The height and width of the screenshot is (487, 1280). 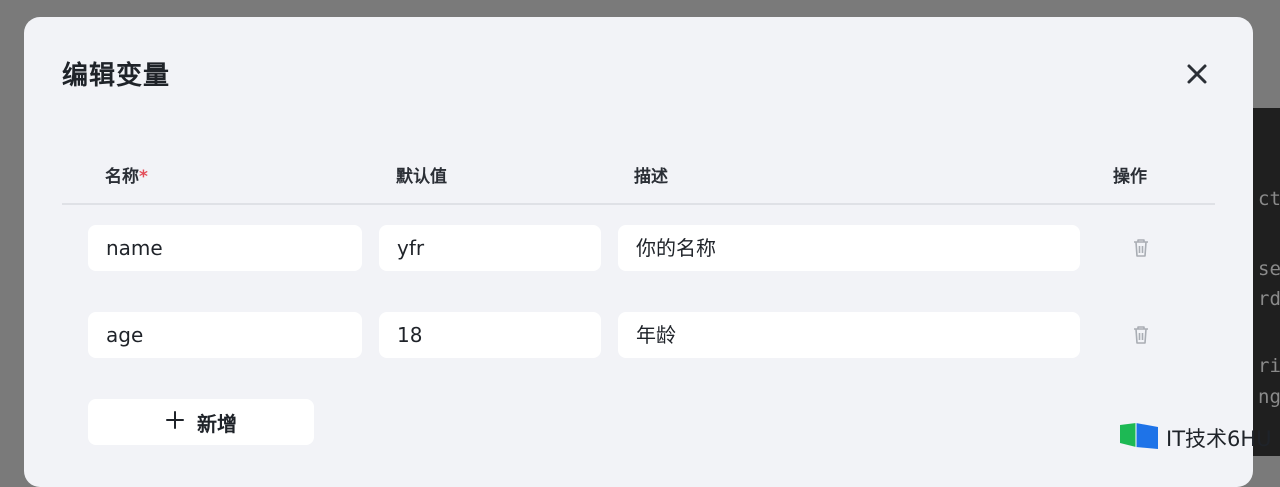 What do you see at coordinates (849, 248) in the screenshot?
I see `variable-description-input: 你的名称` at bounding box center [849, 248].